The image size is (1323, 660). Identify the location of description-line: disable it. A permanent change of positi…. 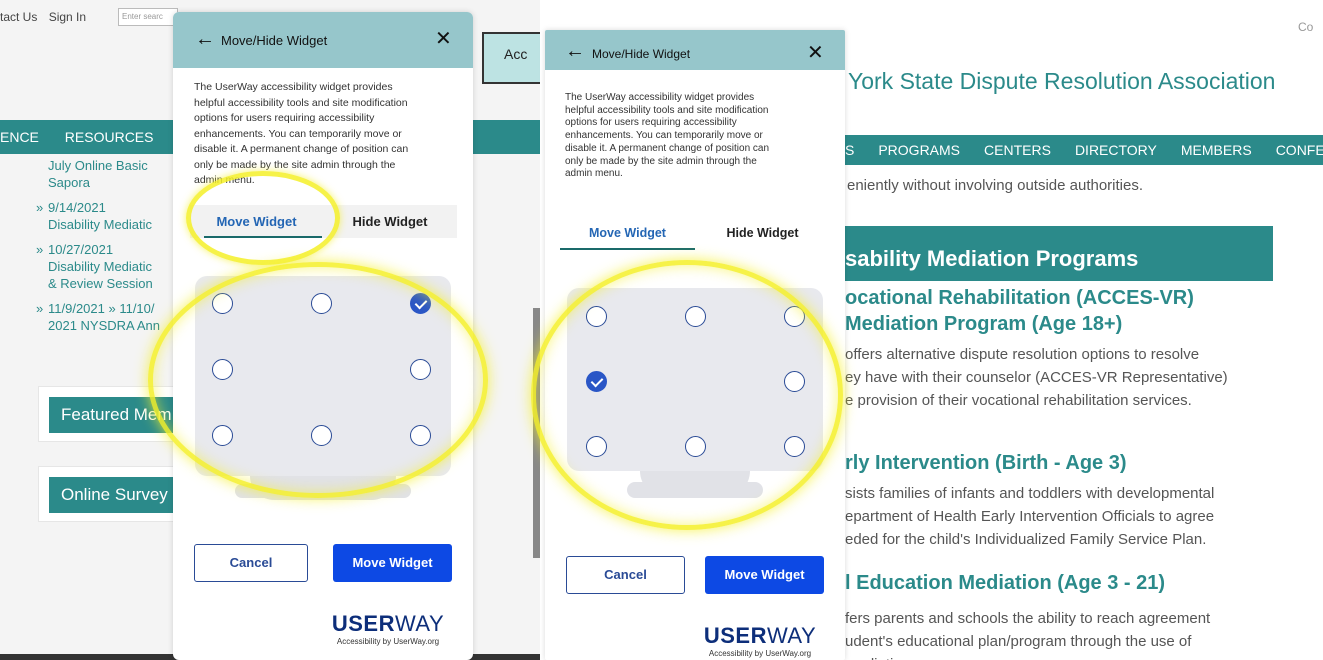
(301, 149).